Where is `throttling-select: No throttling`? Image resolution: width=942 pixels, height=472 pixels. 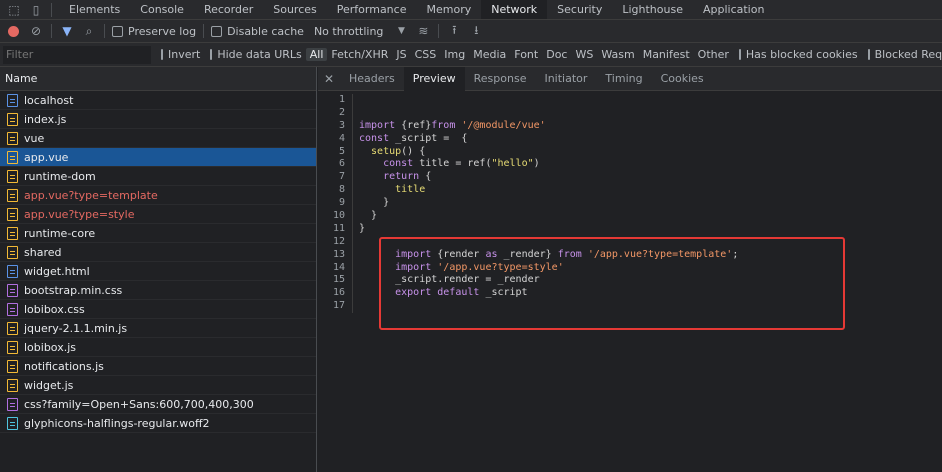
throttling-select: No throttling is located at coordinates (348, 31).